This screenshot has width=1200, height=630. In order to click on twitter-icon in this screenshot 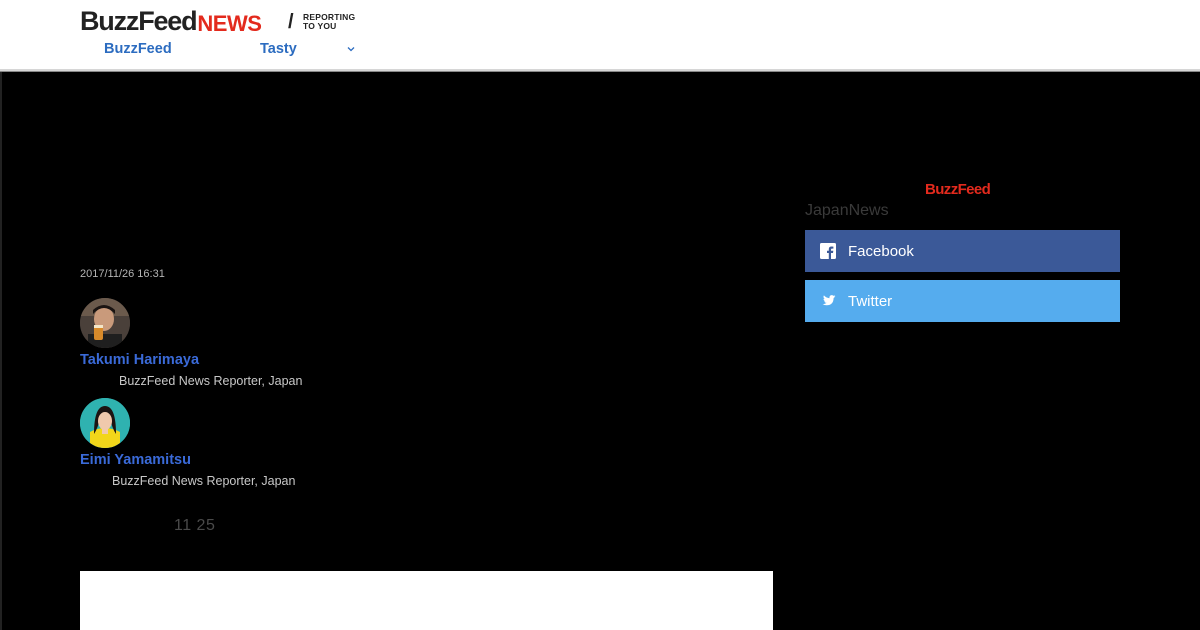, I will do `click(829, 300)`.